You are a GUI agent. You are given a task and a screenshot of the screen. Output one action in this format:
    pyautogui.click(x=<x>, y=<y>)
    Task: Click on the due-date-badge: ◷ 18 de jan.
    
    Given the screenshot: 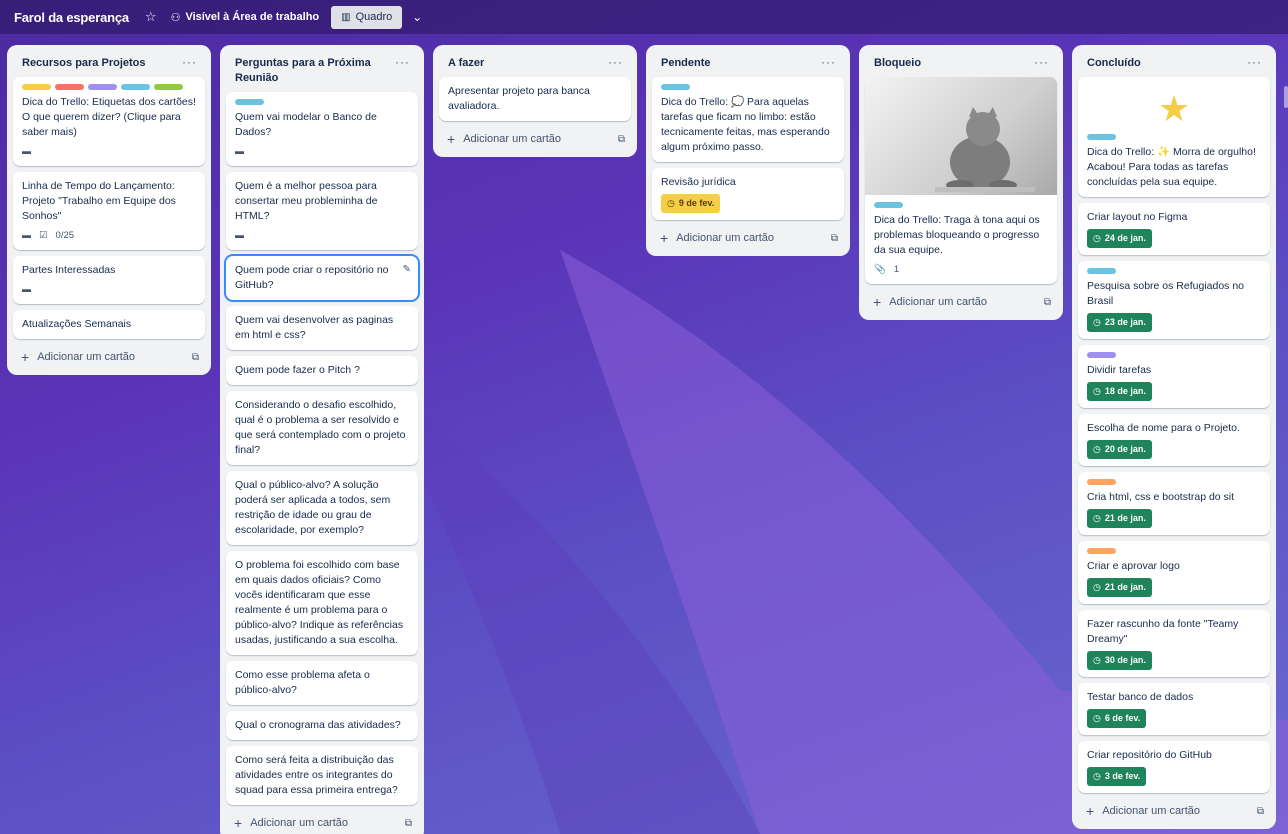 What is the action you would take?
    pyautogui.click(x=1119, y=391)
    